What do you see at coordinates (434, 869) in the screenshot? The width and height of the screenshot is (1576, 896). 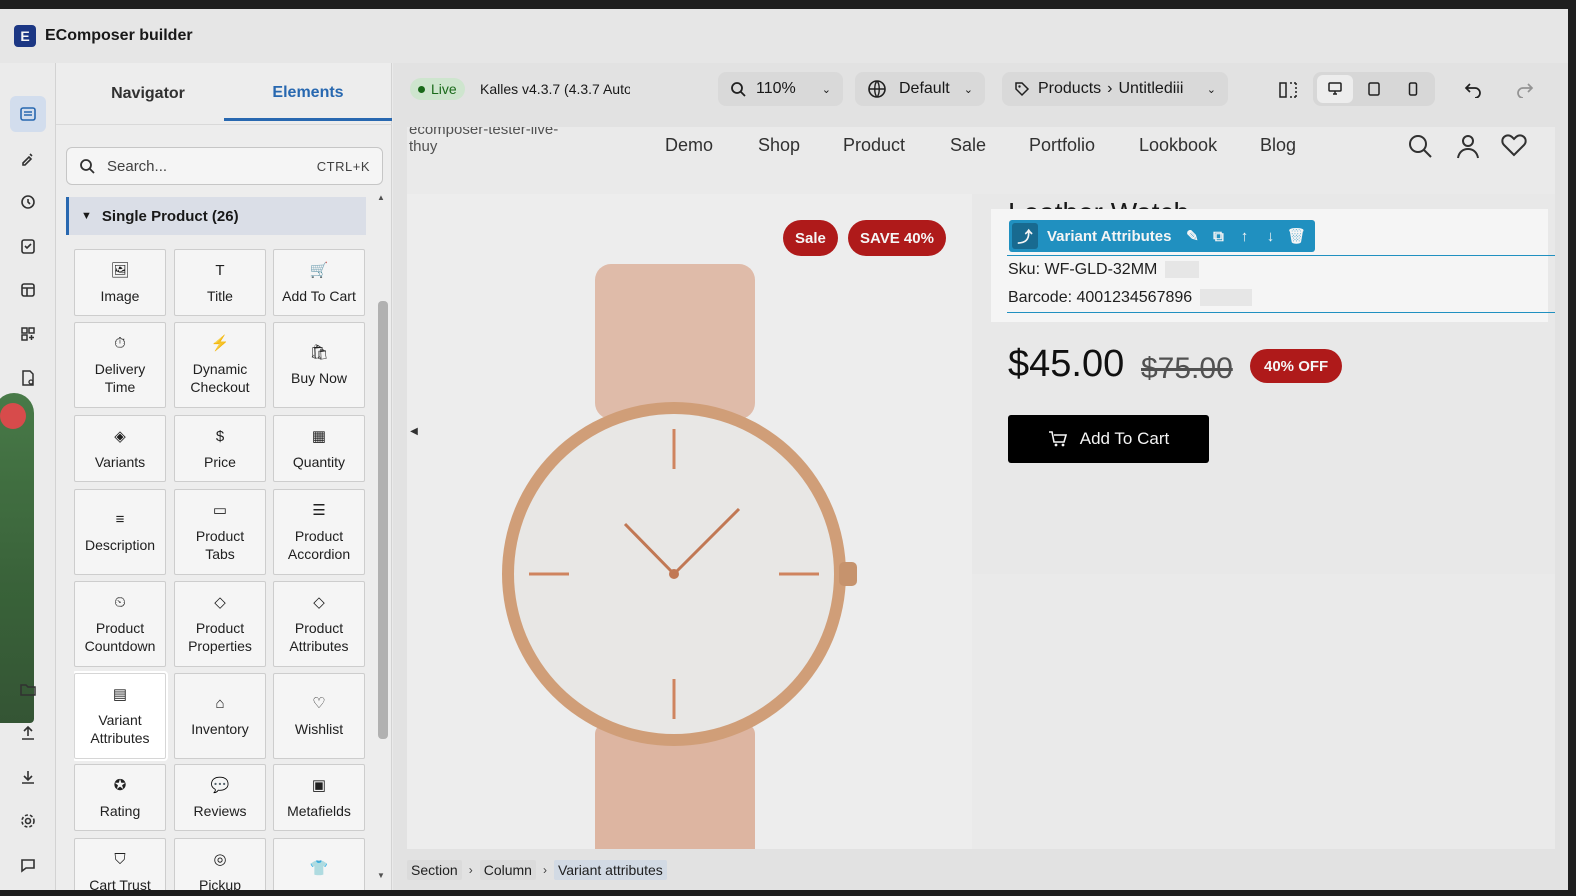 I see `breadcrumb-section: Section` at bounding box center [434, 869].